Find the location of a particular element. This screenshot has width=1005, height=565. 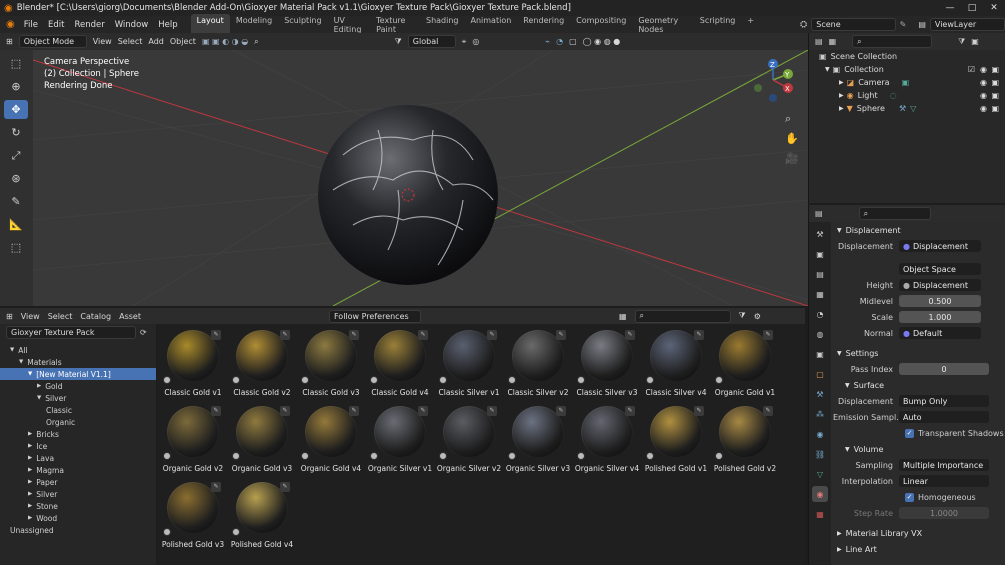

minimize-button: — is located at coordinates (950, 8).